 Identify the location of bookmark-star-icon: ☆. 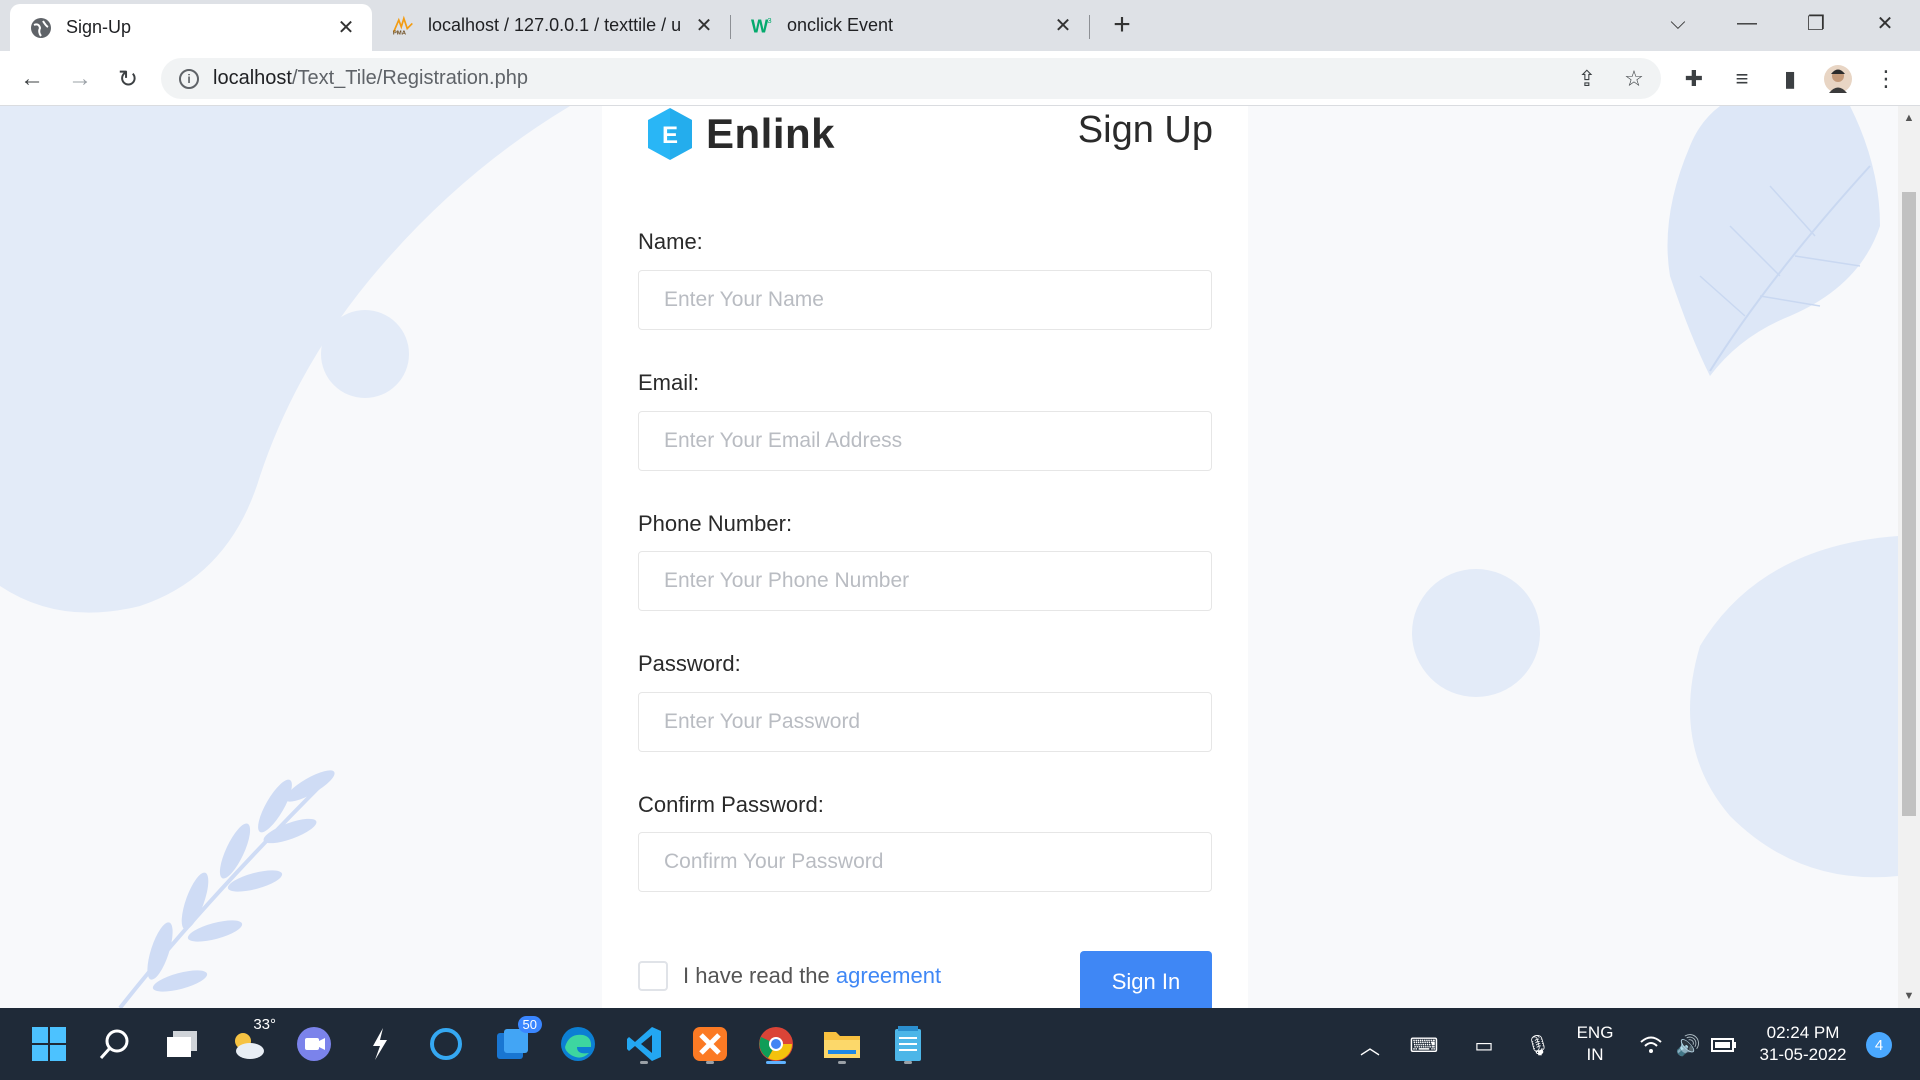
(1634, 79).